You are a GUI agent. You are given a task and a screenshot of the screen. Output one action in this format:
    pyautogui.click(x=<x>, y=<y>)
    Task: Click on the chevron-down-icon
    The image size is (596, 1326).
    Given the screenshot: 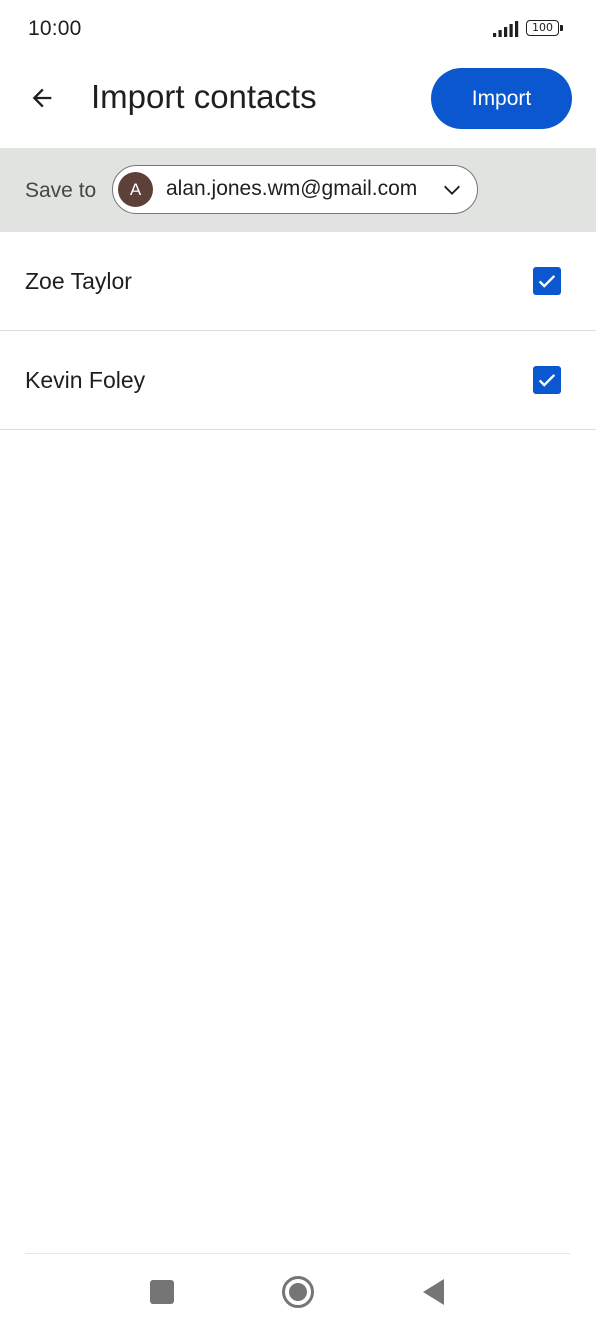 What is the action you would take?
    pyautogui.click(x=452, y=190)
    